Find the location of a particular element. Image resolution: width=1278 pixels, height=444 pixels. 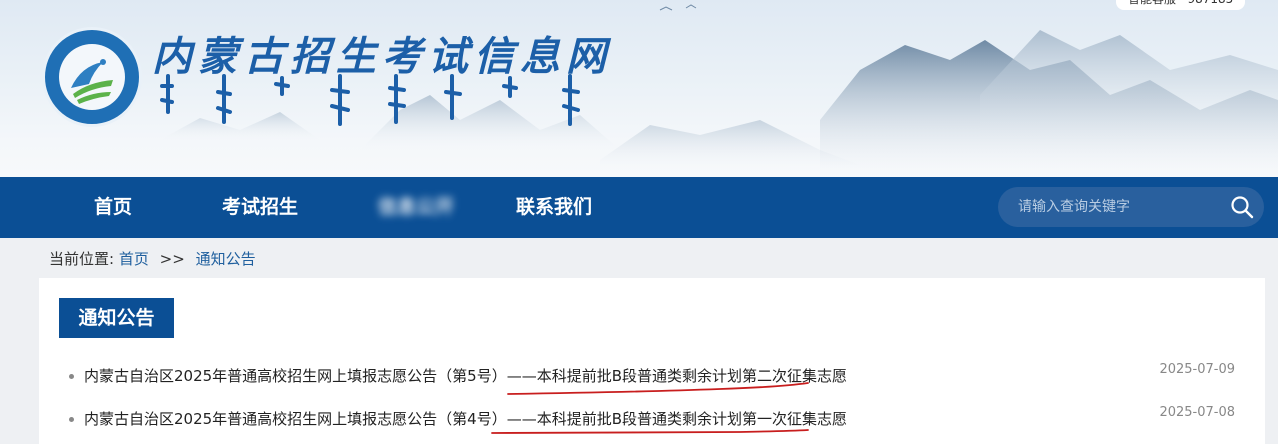

nav-item-contact-us: 联系我们 is located at coordinates (554, 207).